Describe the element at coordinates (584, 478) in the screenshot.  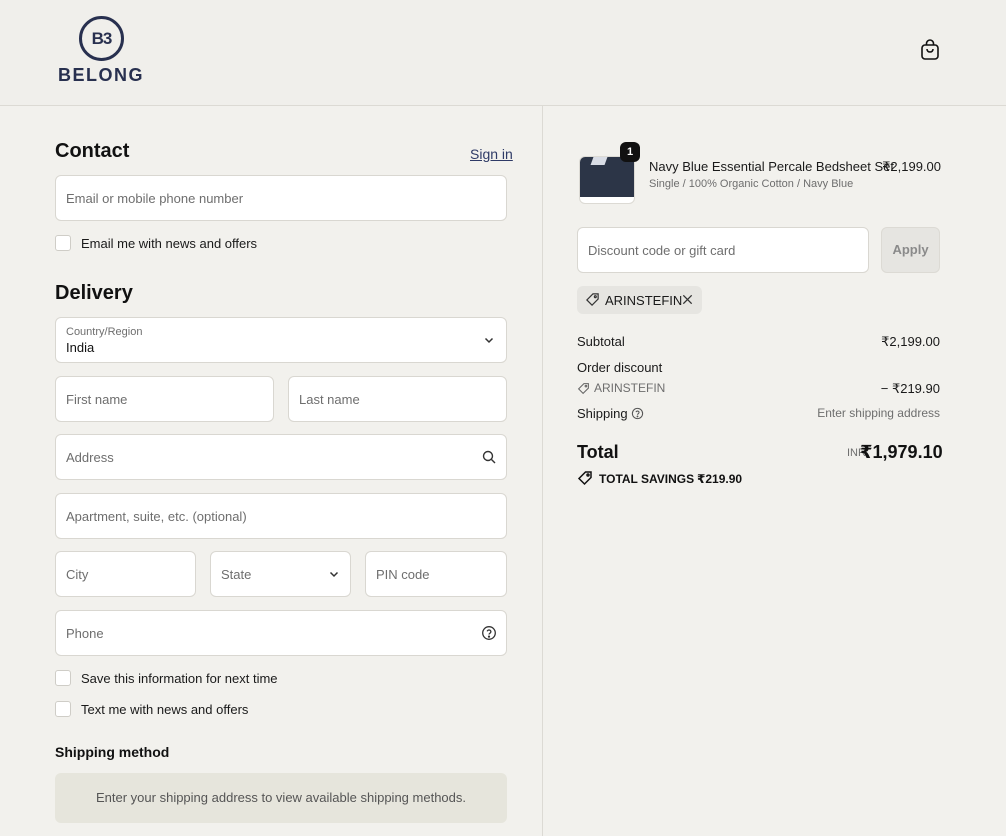
I see `savings-tag-icon` at that location.